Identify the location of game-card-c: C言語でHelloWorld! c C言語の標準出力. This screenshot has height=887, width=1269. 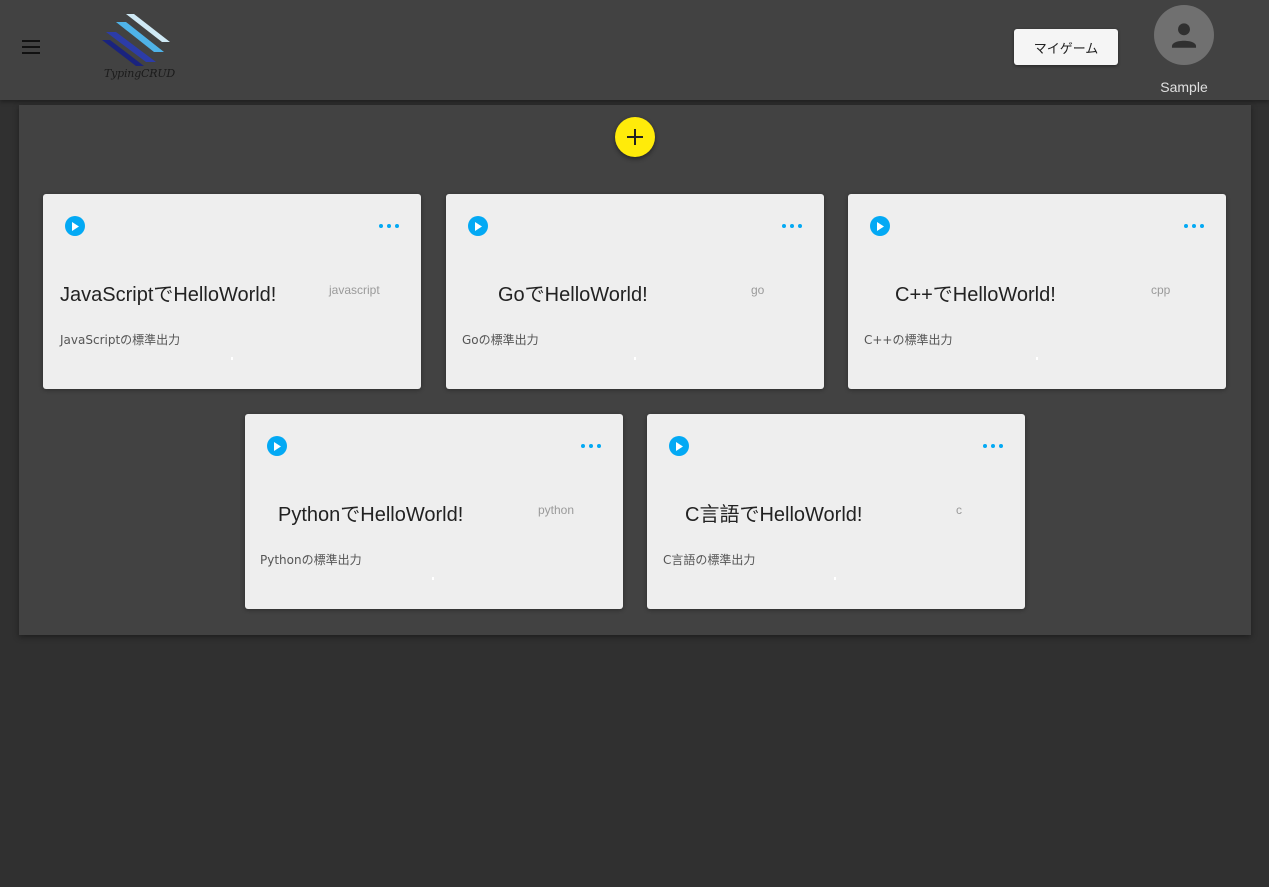
(836, 511).